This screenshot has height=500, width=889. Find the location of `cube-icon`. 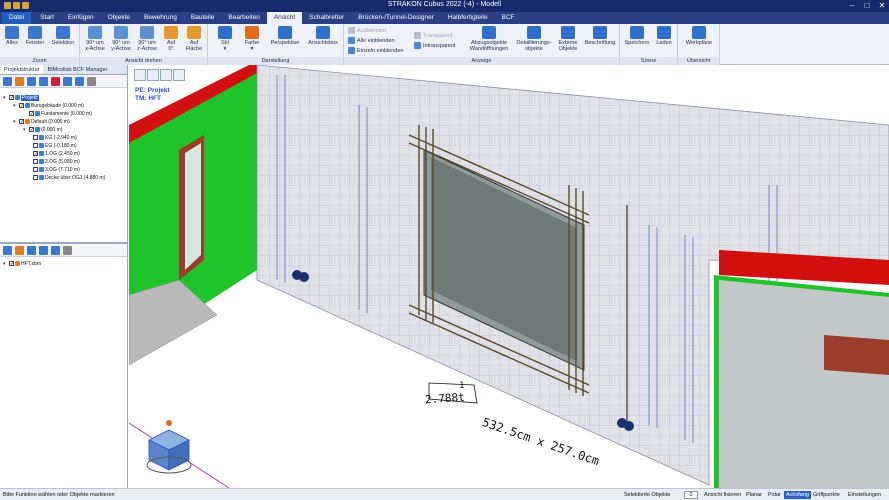

cube-icon is located at coordinates (225, 32).